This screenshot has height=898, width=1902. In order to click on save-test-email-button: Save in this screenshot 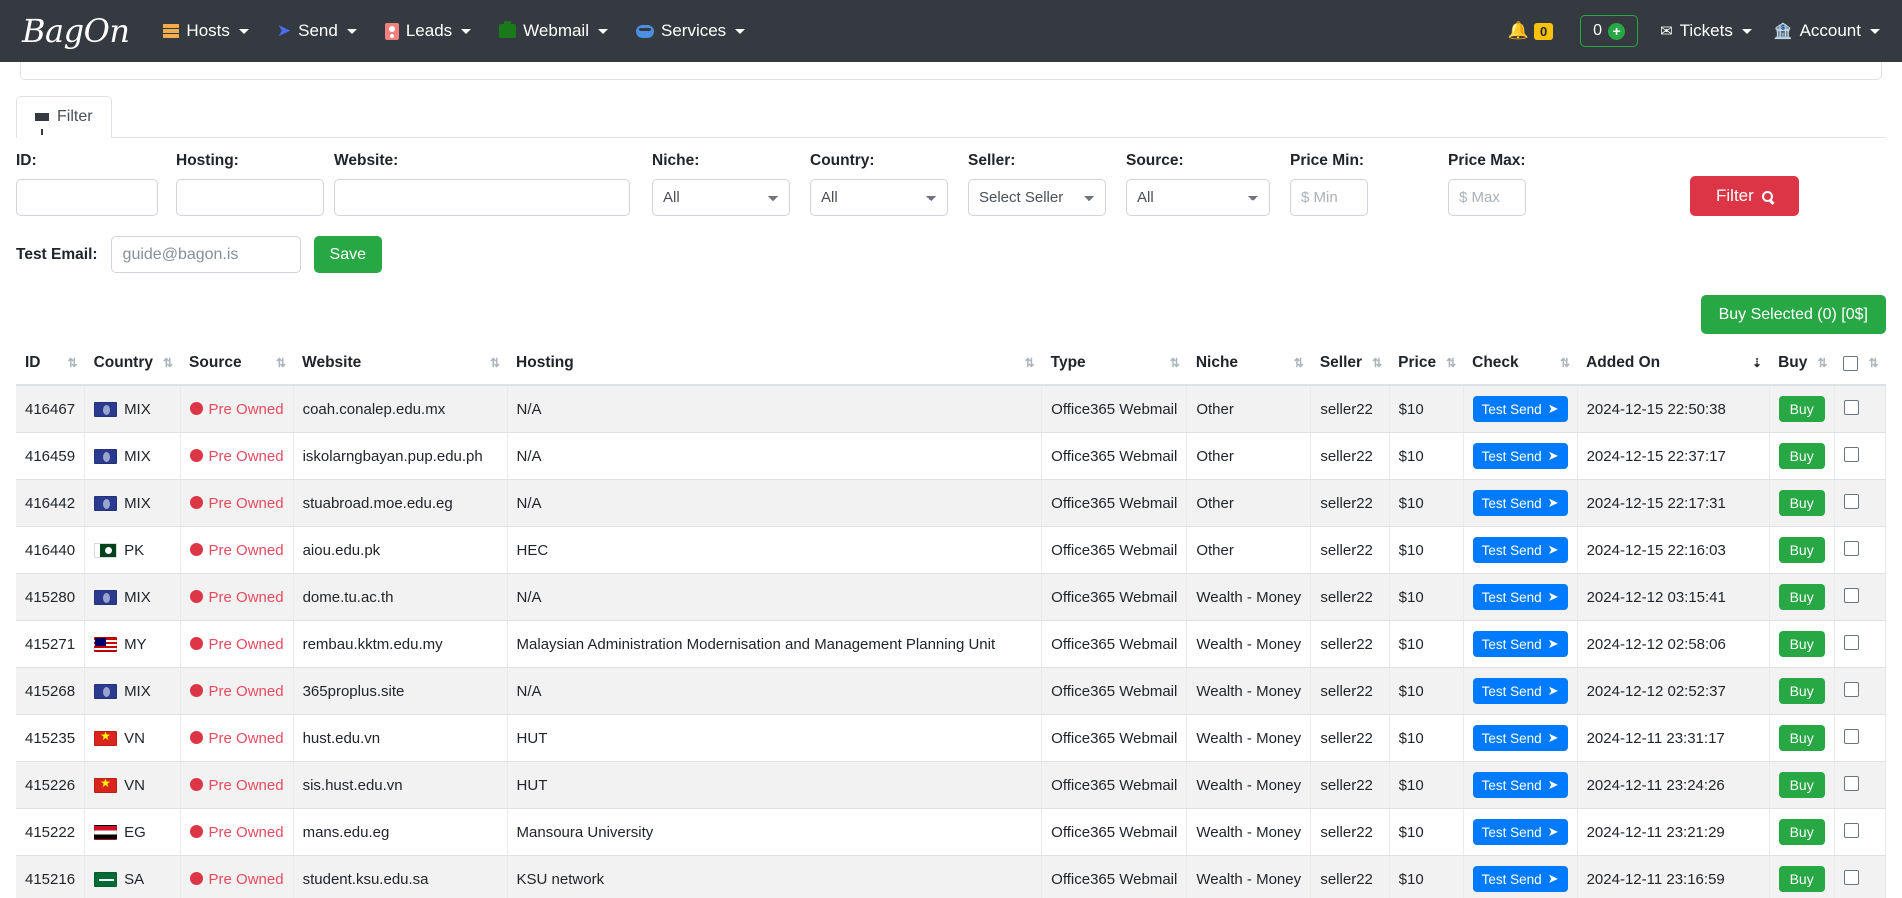, I will do `click(348, 254)`.